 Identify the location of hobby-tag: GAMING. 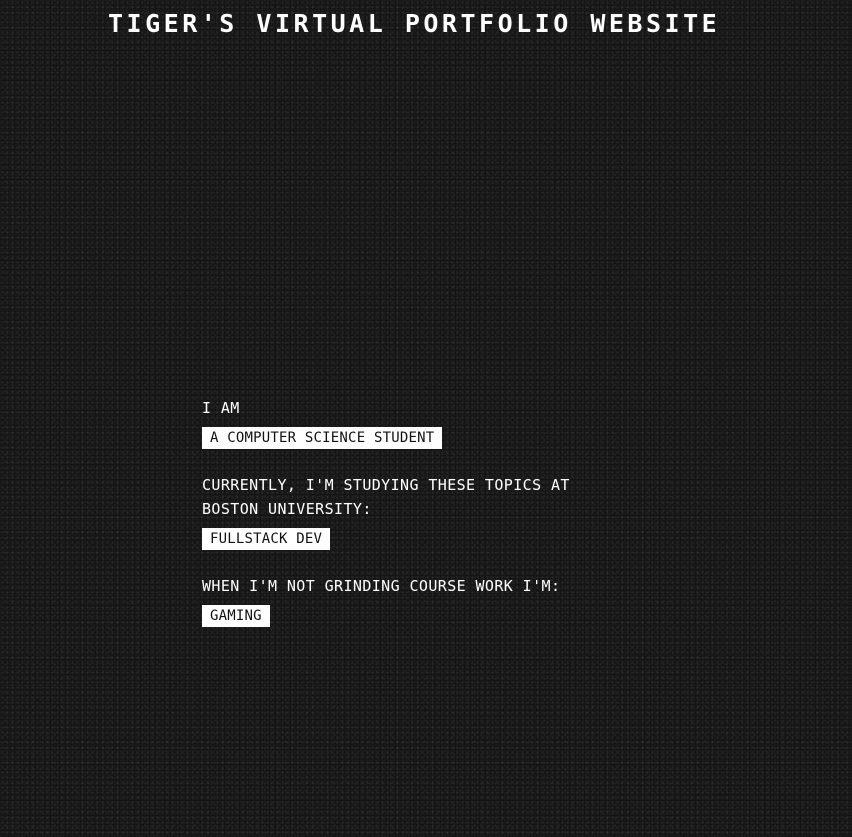
(236, 616).